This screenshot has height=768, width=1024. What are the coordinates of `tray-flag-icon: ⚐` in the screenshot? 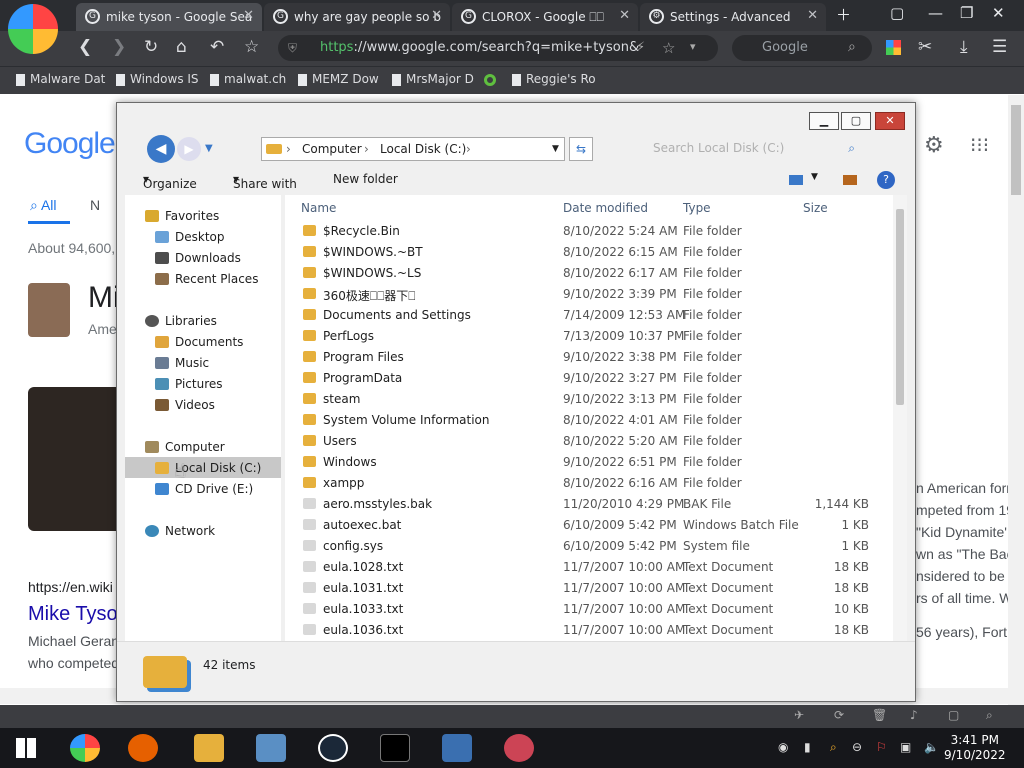 It's located at (881, 747).